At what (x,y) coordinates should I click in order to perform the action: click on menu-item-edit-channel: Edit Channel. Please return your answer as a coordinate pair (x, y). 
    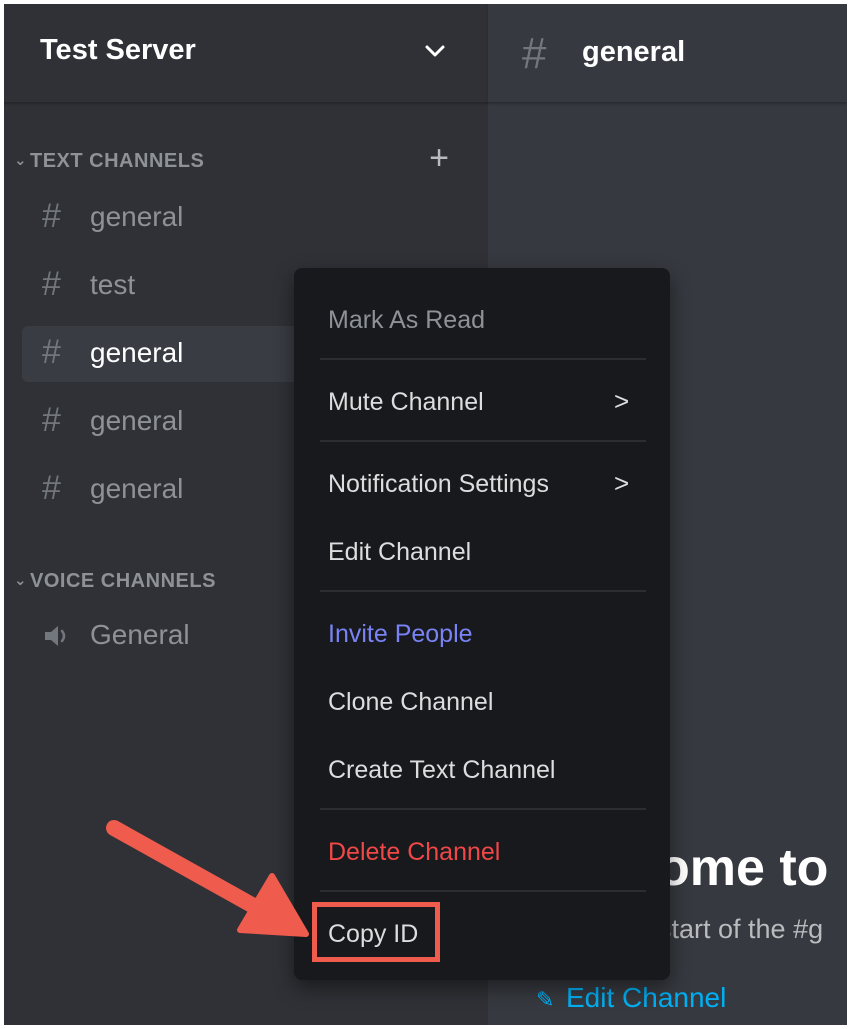
    Looking at the image, I should click on (399, 552).